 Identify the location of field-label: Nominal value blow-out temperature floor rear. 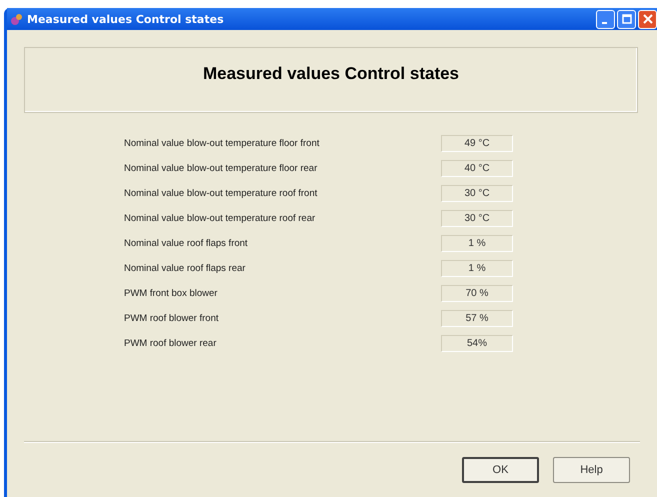
(221, 168).